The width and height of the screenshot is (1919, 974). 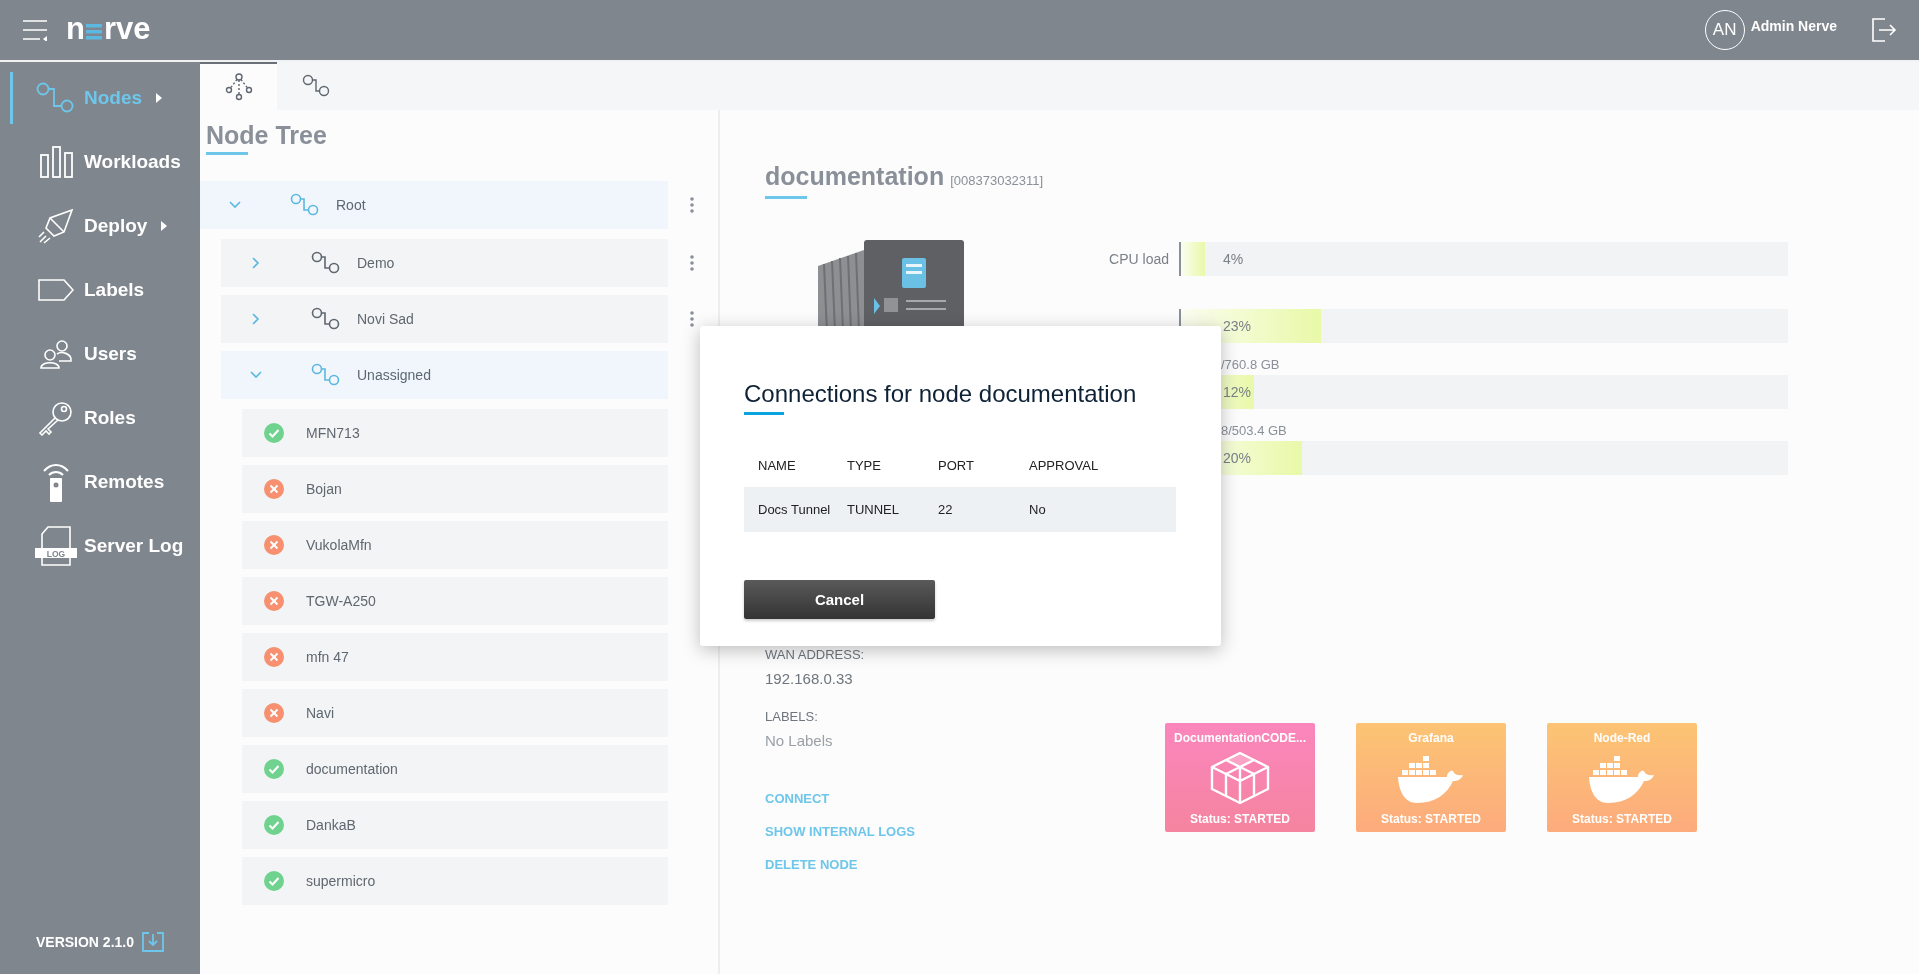 What do you see at coordinates (153, 942) in the screenshot?
I see `download-icon` at bounding box center [153, 942].